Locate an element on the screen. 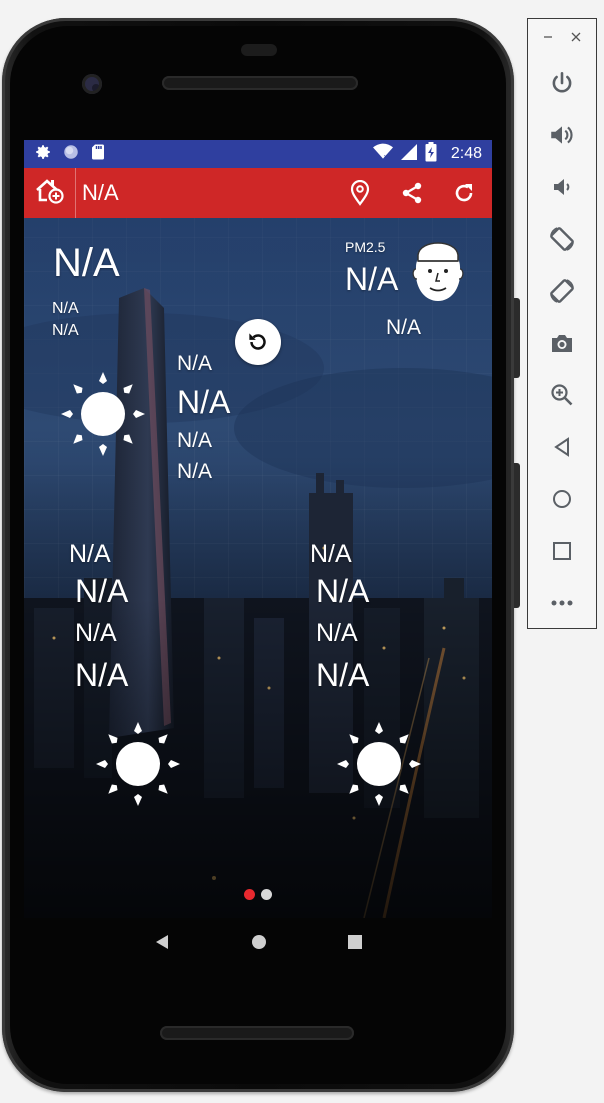 The width and height of the screenshot is (604, 1103). refresh-button is located at coordinates (464, 193).